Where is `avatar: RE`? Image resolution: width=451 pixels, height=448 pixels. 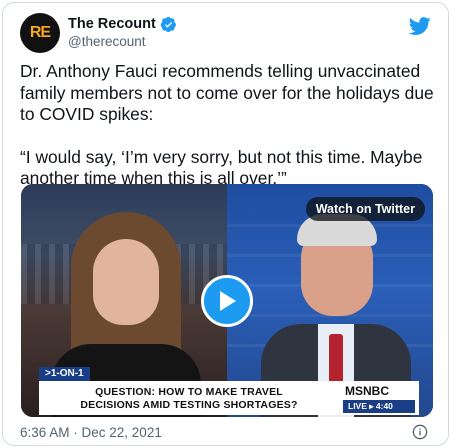 avatar: RE is located at coordinates (40, 33).